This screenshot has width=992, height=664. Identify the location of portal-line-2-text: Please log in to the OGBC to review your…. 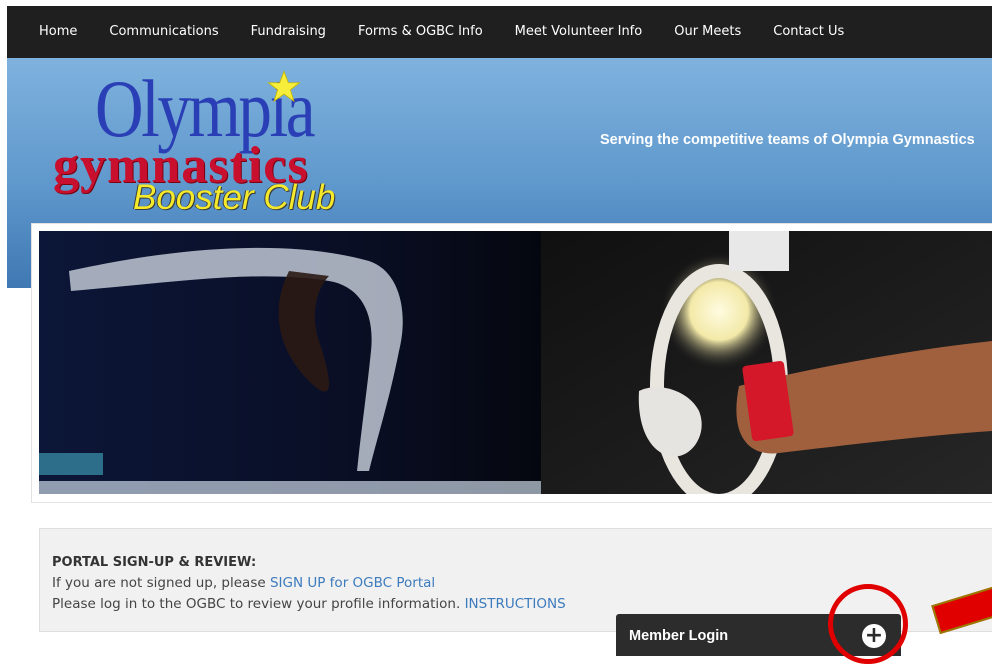
(258, 604).